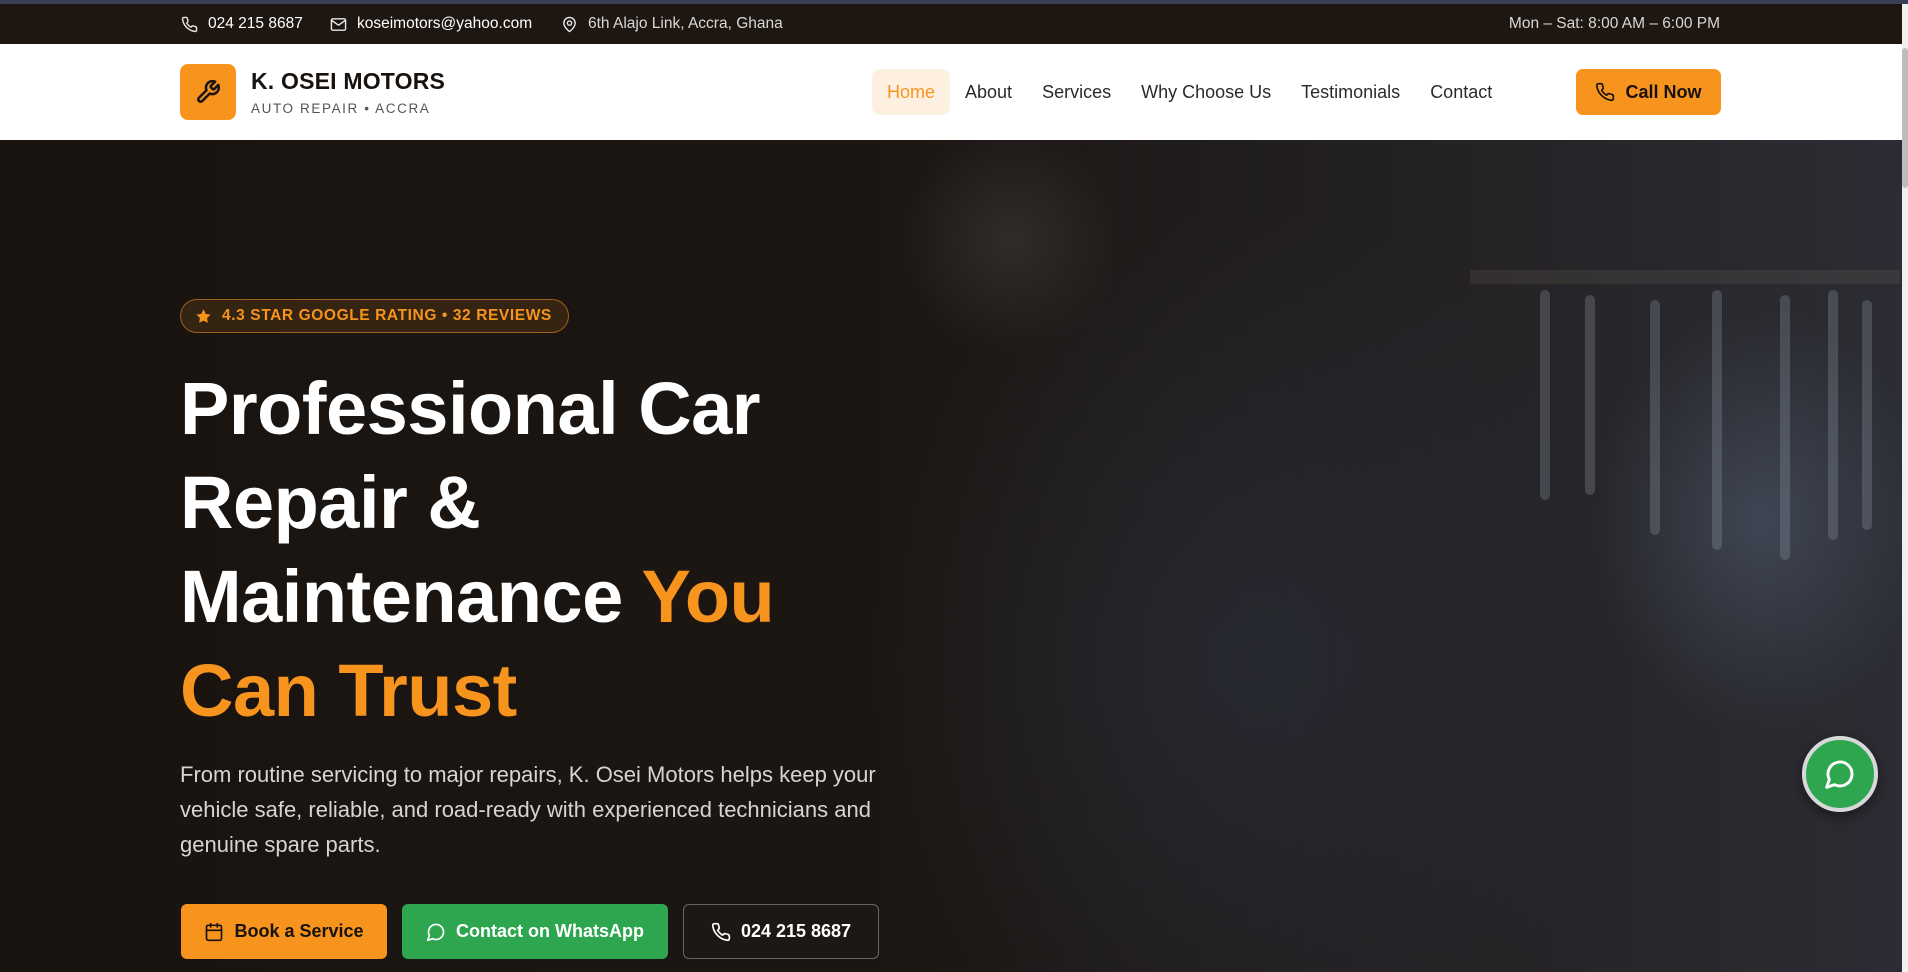 The width and height of the screenshot is (1908, 972). Describe the element at coordinates (569, 24) in the screenshot. I see `map-pin-icon` at that location.